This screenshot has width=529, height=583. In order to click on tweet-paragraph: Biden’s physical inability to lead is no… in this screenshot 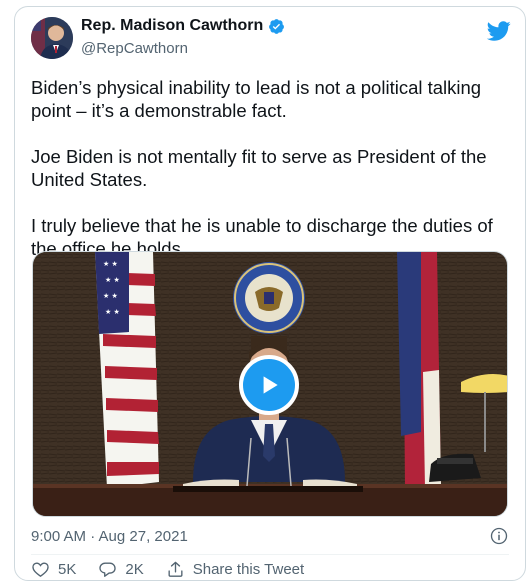, I will do `click(256, 99)`.